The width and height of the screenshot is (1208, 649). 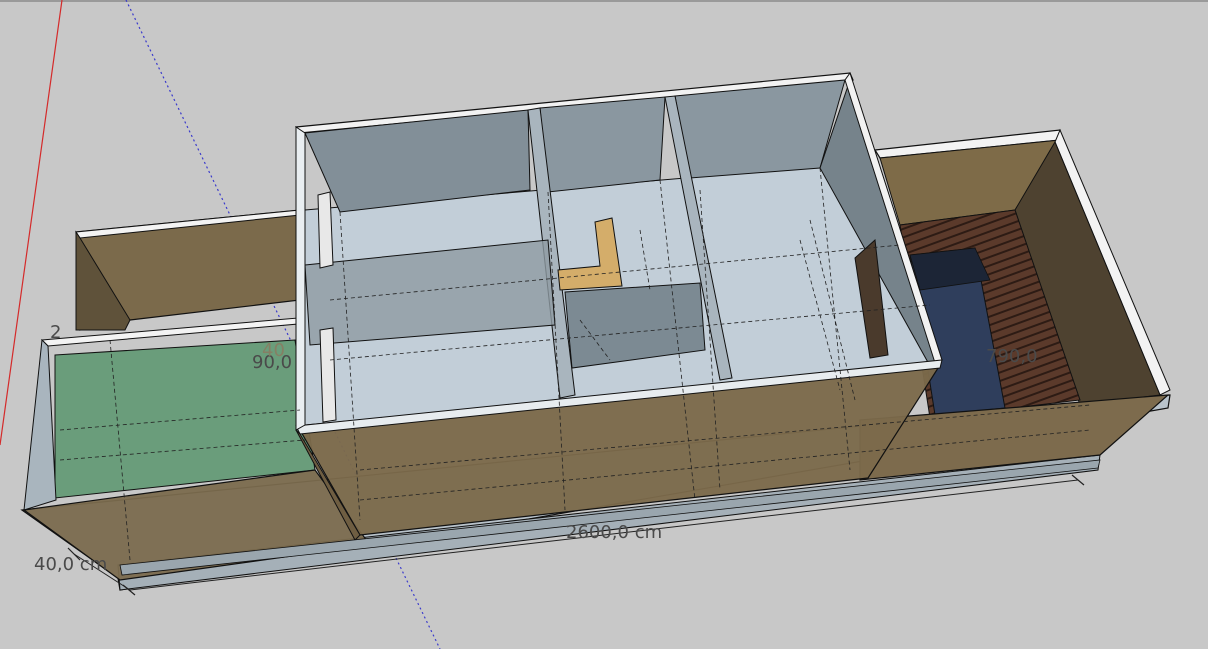 What do you see at coordinates (328, 375) in the screenshot?
I see `window-left-lower` at bounding box center [328, 375].